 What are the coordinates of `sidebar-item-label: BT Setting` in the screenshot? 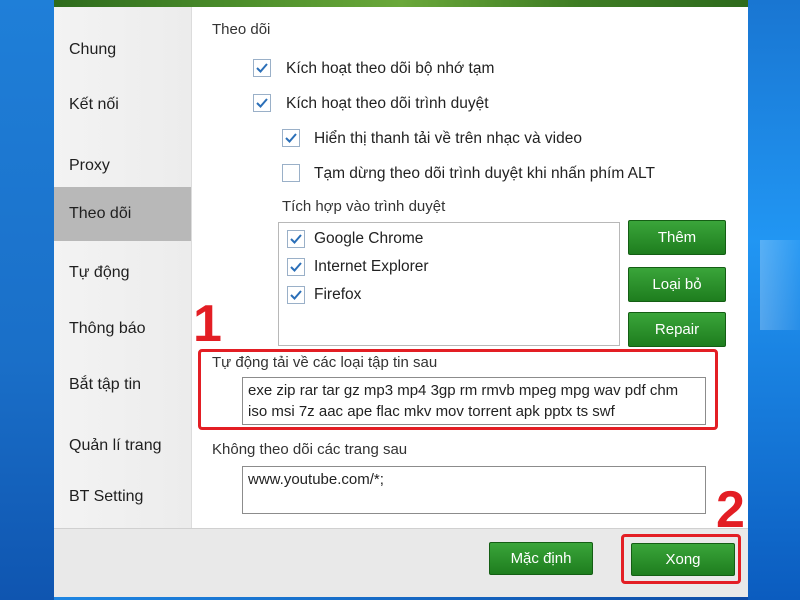 It's located at (106, 496).